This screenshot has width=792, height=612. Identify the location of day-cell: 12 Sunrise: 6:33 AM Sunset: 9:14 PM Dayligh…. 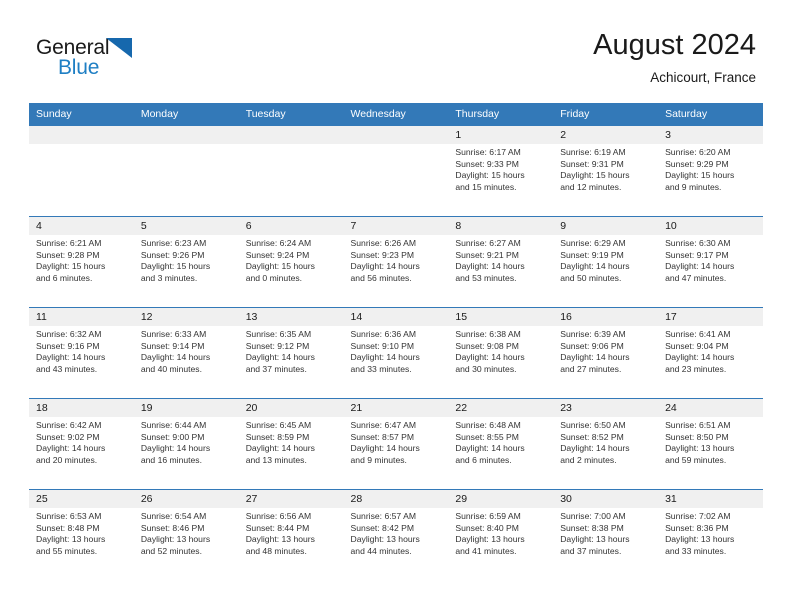
(186, 353).